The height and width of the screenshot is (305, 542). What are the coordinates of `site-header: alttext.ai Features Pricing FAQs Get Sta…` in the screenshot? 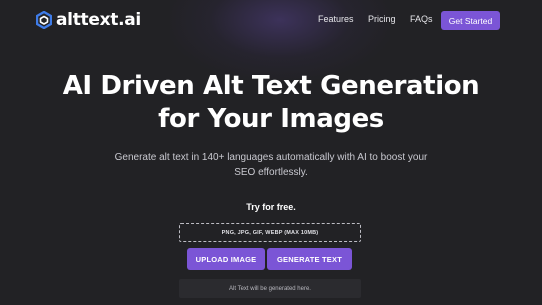 It's located at (271, 21).